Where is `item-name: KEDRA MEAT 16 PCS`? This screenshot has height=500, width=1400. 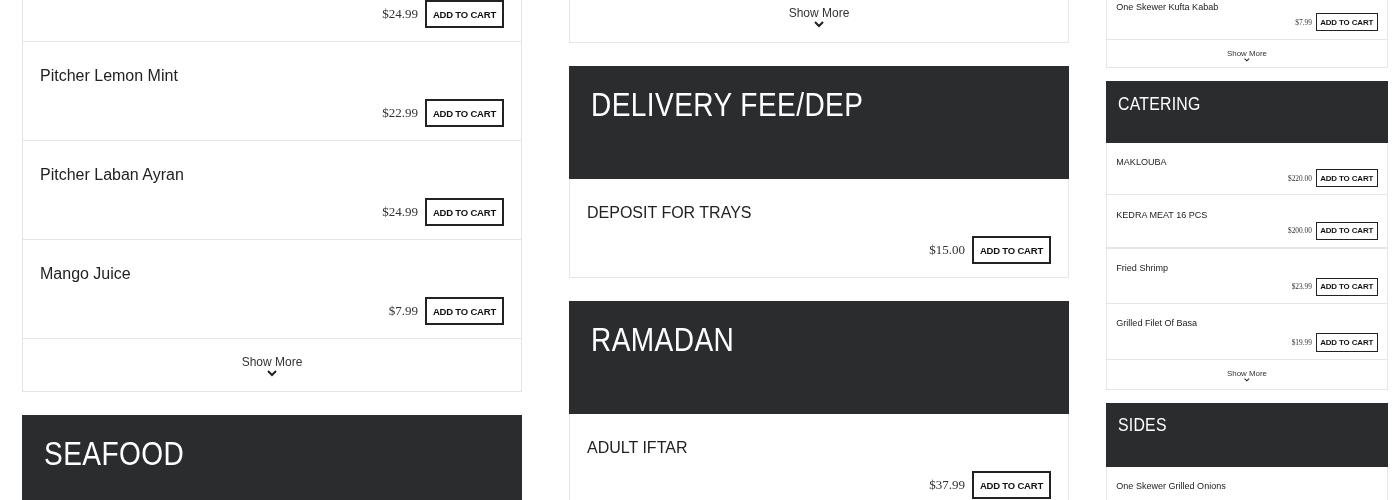
item-name: KEDRA MEAT 16 PCS is located at coordinates (1162, 214).